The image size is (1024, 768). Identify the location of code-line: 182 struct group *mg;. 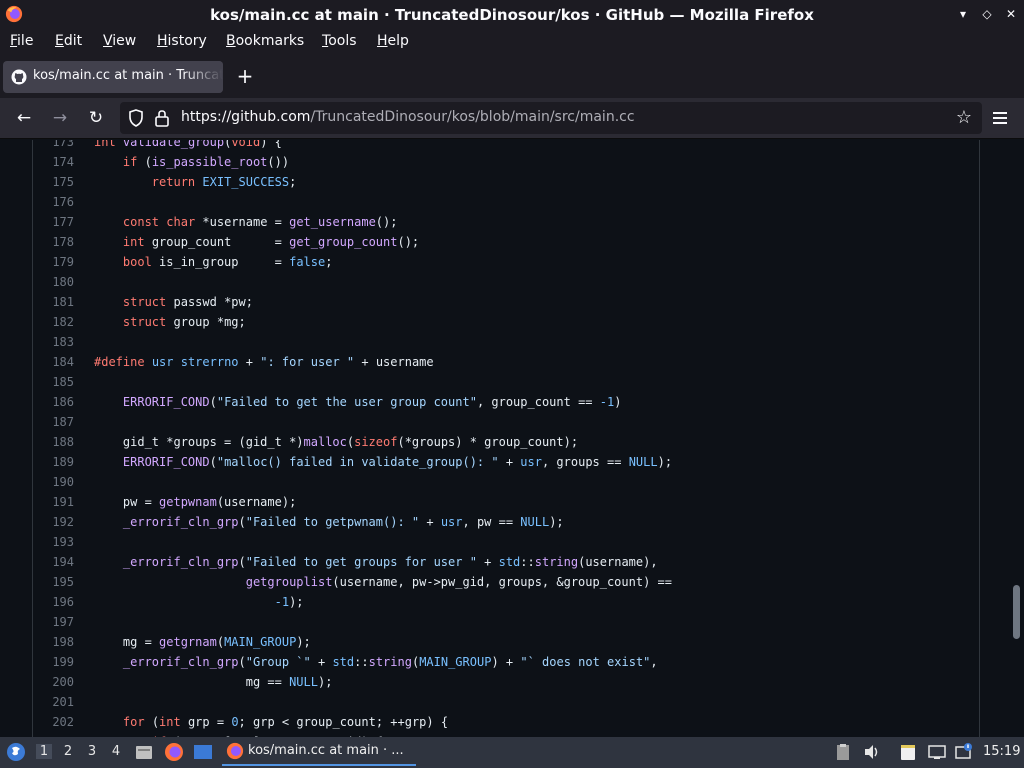
(506, 322).